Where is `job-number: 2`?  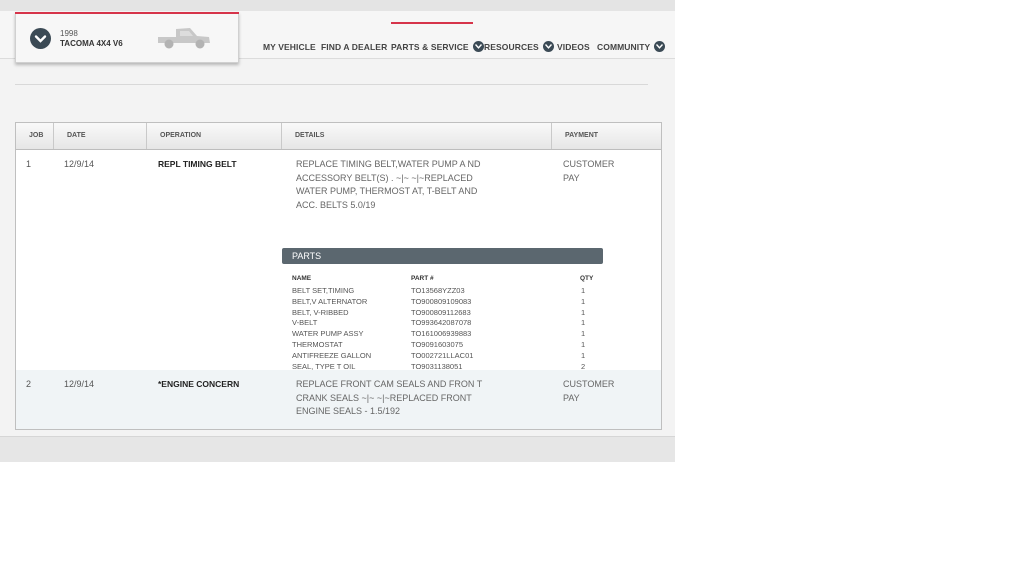 job-number: 2 is located at coordinates (29, 384).